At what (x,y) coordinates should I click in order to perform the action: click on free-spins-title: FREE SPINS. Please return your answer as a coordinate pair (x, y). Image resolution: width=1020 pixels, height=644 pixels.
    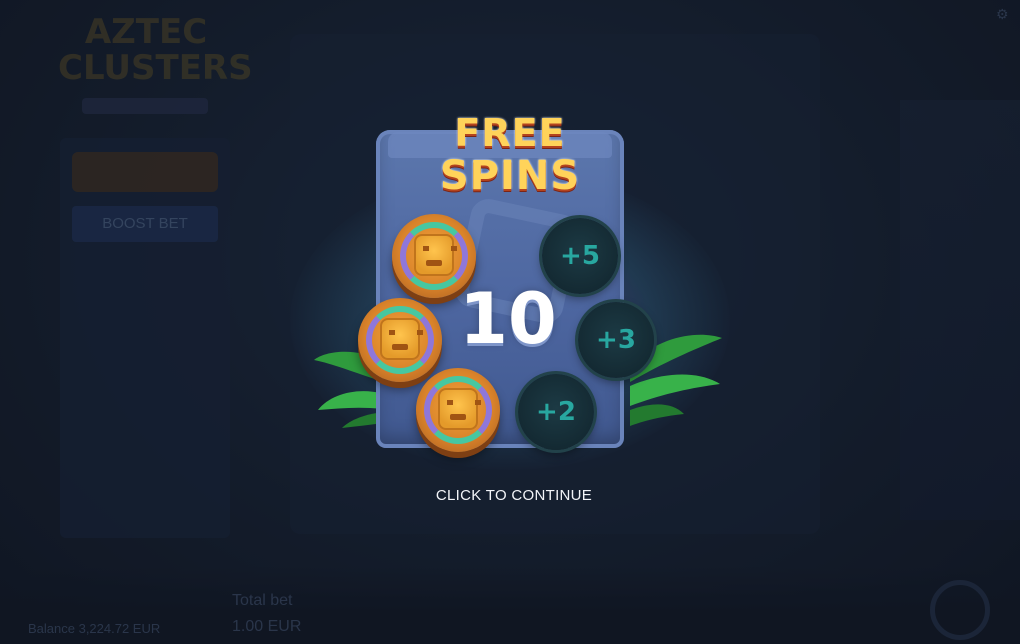
    Looking at the image, I should click on (510, 155).